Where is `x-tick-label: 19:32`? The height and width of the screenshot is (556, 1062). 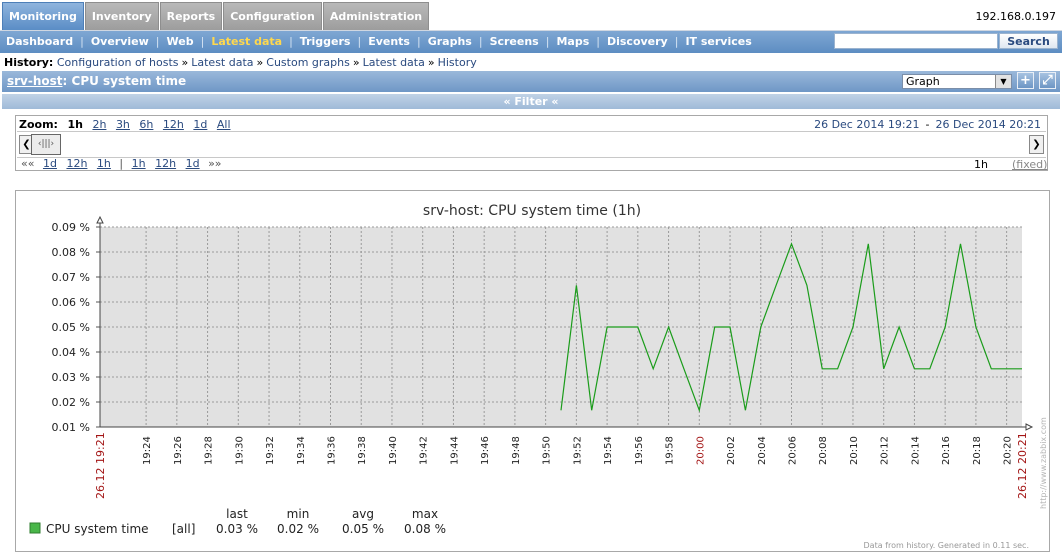
x-tick-label: 19:32 is located at coordinates (270, 450).